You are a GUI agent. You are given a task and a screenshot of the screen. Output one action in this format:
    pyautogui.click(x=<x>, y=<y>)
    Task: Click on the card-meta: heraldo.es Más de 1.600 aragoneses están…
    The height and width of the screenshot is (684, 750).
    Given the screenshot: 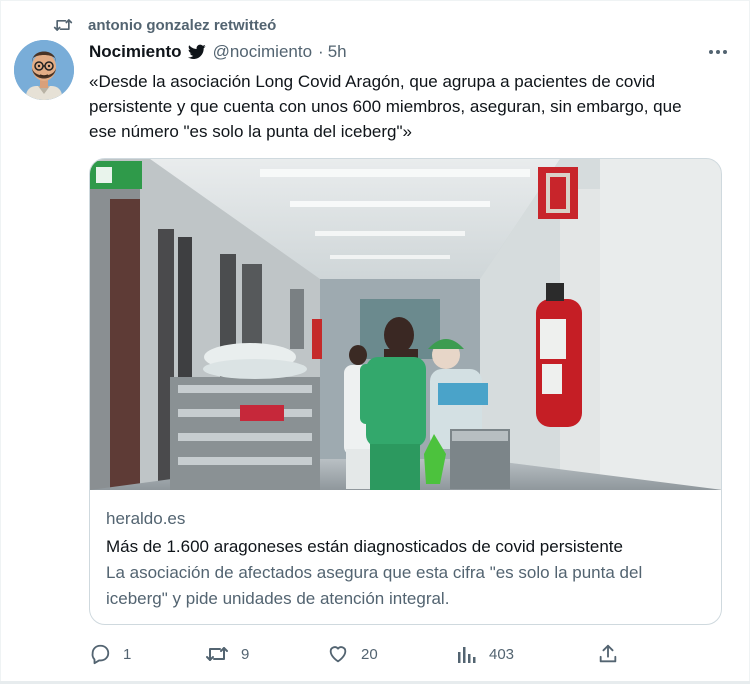 What is the action you would take?
    pyautogui.click(x=405, y=560)
    